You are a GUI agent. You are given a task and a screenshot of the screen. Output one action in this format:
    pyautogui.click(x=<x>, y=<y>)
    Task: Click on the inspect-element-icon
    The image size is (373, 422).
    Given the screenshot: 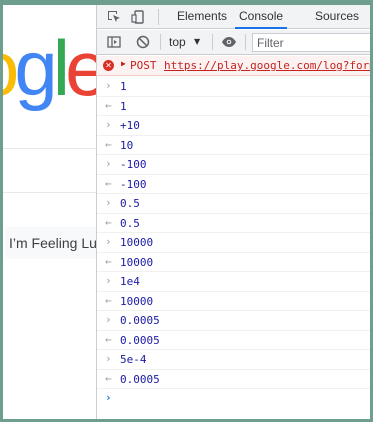 What is the action you would take?
    pyautogui.click(x=114, y=17)
    